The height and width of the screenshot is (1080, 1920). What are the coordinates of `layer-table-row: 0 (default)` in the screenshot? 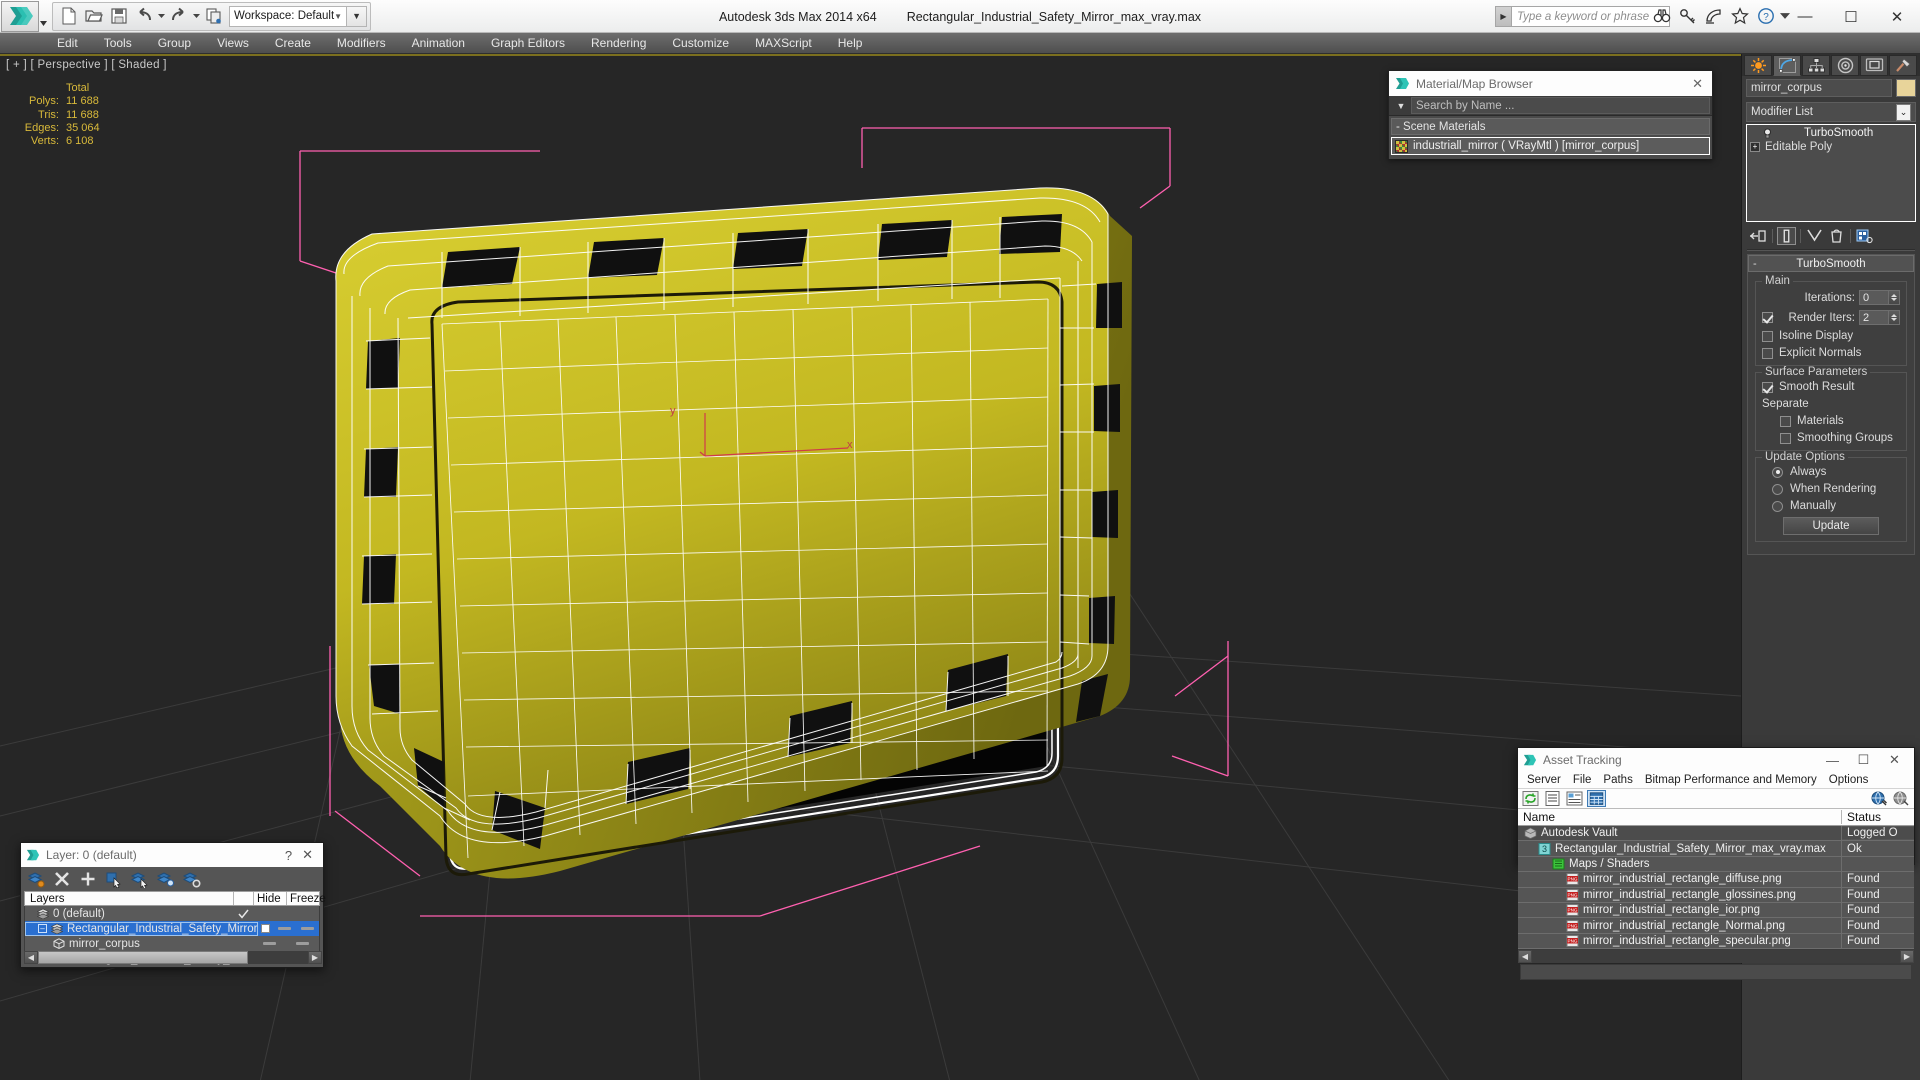 It's located at (172, 913).